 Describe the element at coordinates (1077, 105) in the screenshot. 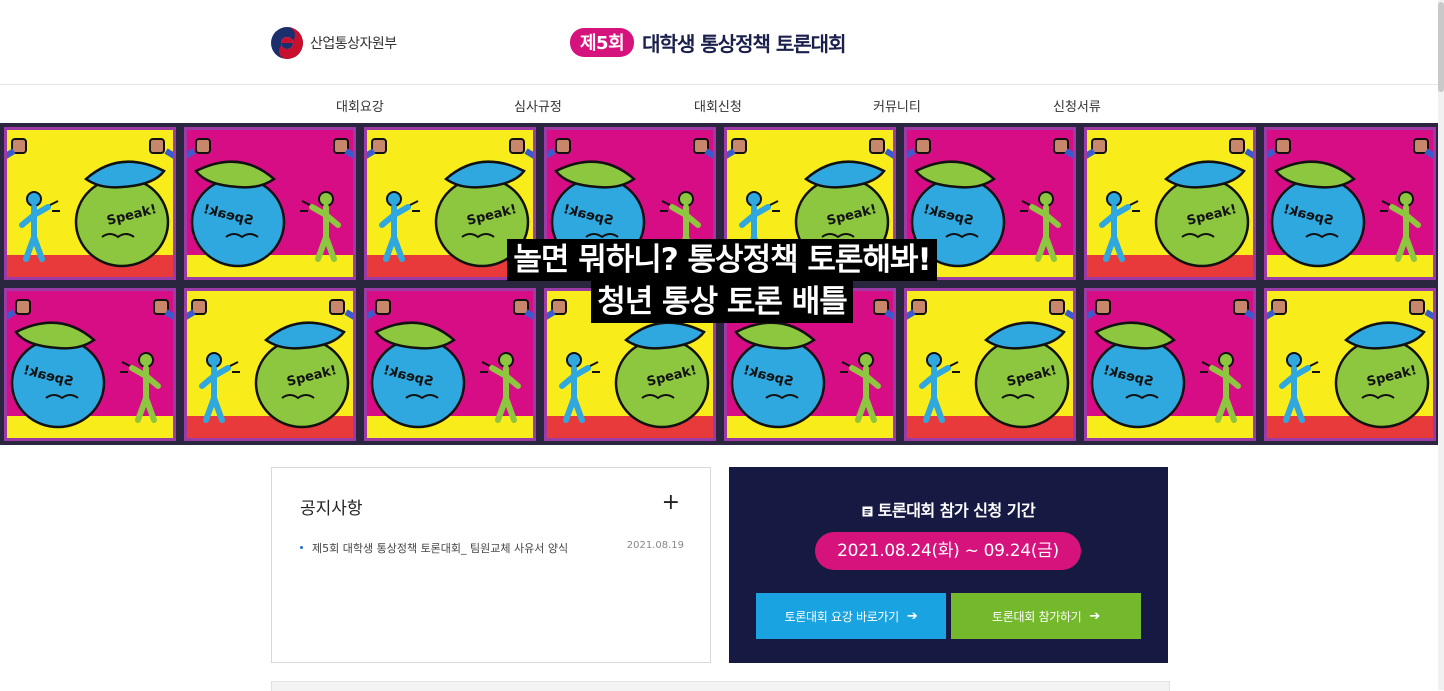

I see `nav-item-documents: 신청서류` at that location.